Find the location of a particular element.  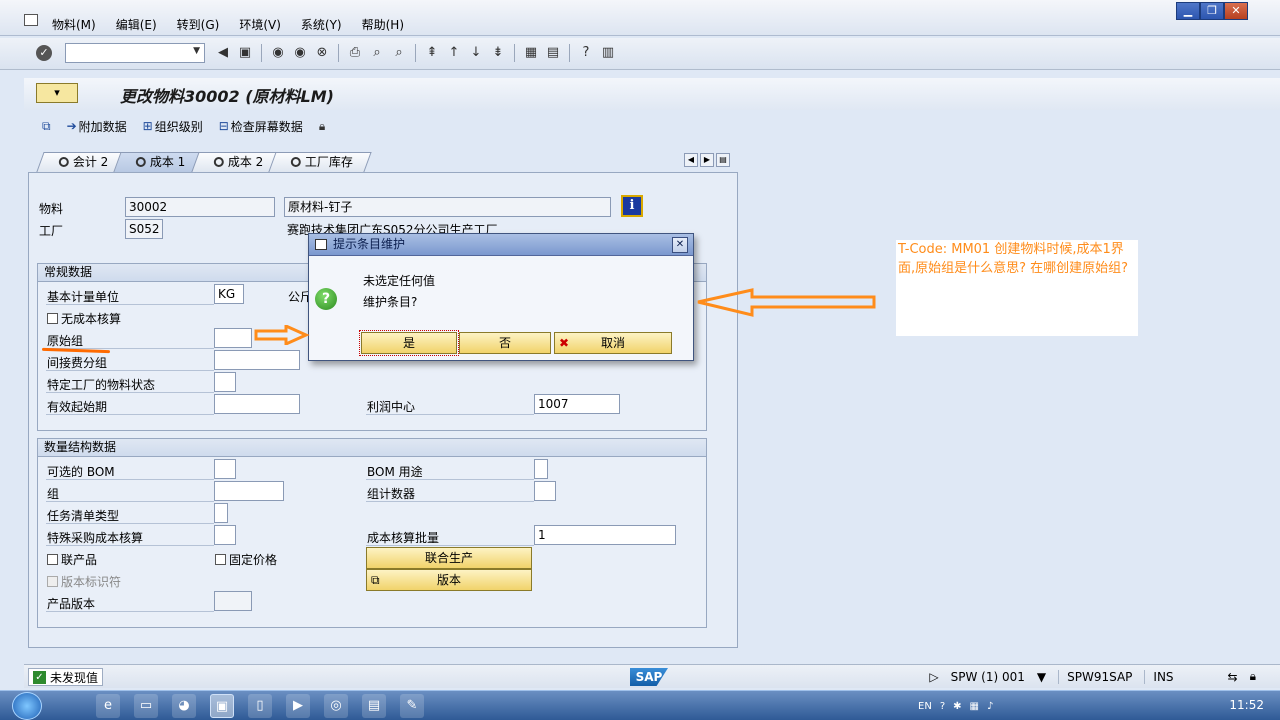

profit-center-field: 1007 is located at coordinates (577, 404).